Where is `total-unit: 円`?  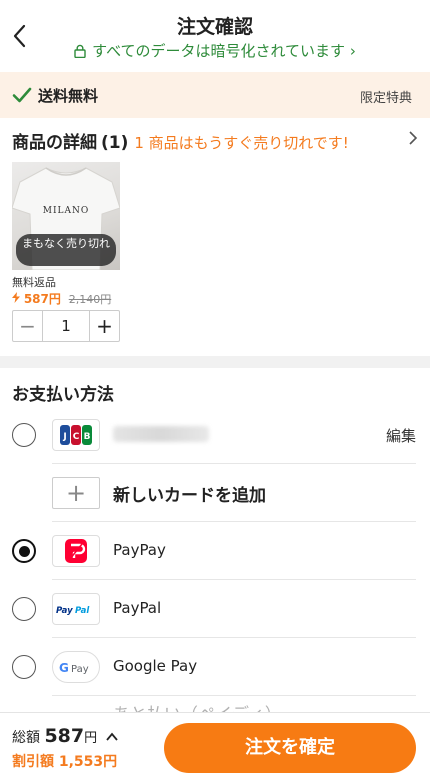 total-unit: 円 is located at coordinates (91, 738).